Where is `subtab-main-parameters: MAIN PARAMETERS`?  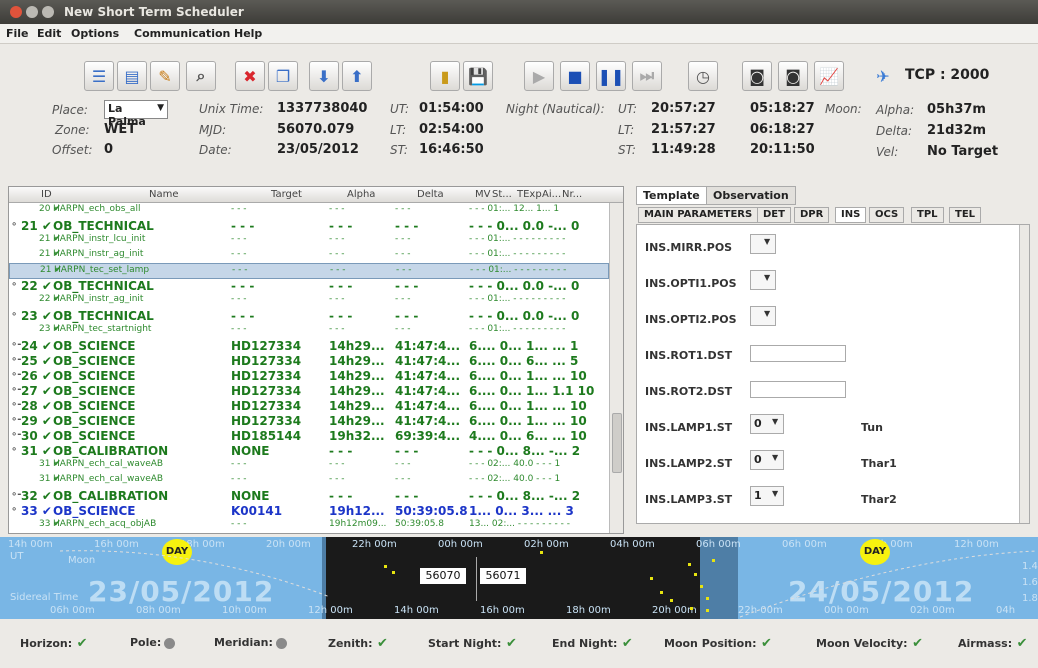
subtab-main-parameters: MAIN PARAMETERS is located at coordinates (698, 215).